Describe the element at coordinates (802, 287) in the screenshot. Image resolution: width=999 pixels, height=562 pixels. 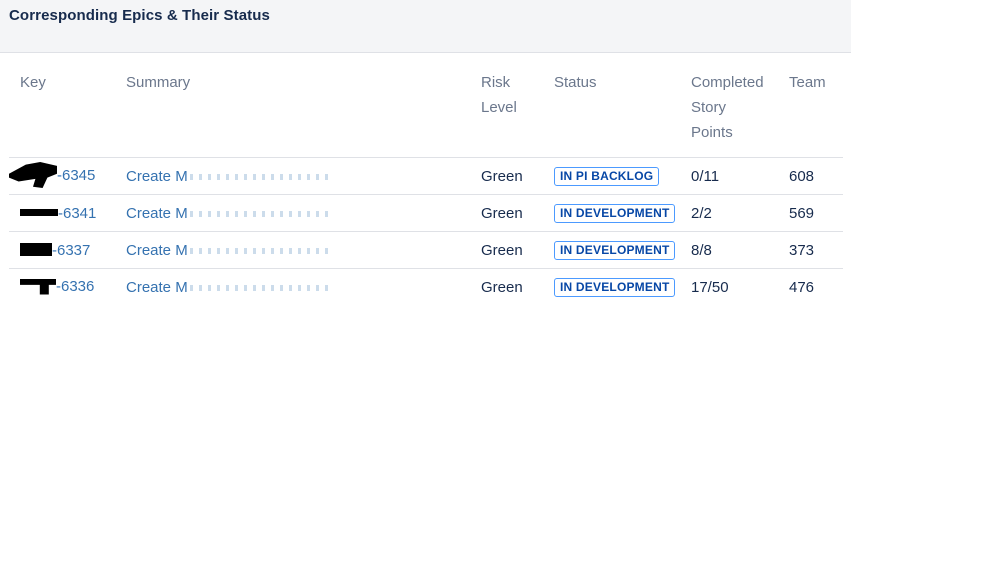
I see `team-cell: 476` at that location.